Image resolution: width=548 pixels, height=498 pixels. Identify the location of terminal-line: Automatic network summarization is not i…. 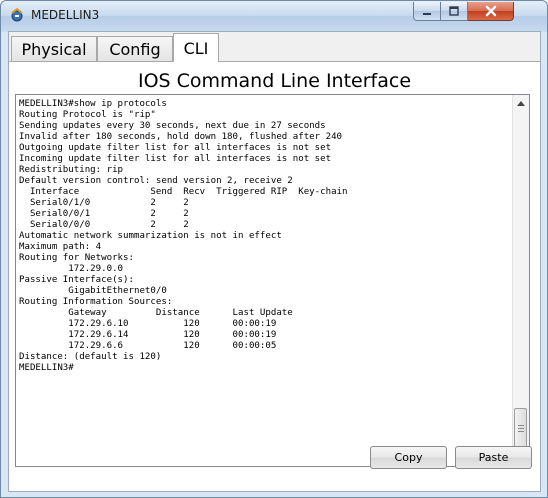
(150, 236).